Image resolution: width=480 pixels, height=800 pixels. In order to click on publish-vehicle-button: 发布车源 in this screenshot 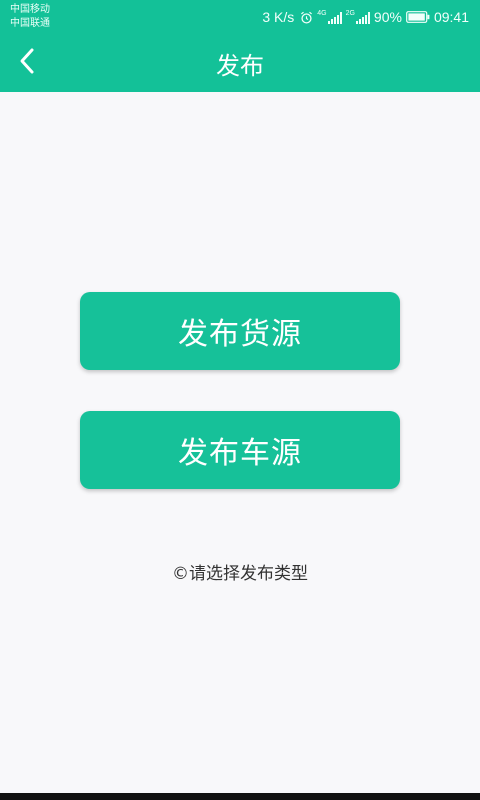, I will do `click(240, 450)`.